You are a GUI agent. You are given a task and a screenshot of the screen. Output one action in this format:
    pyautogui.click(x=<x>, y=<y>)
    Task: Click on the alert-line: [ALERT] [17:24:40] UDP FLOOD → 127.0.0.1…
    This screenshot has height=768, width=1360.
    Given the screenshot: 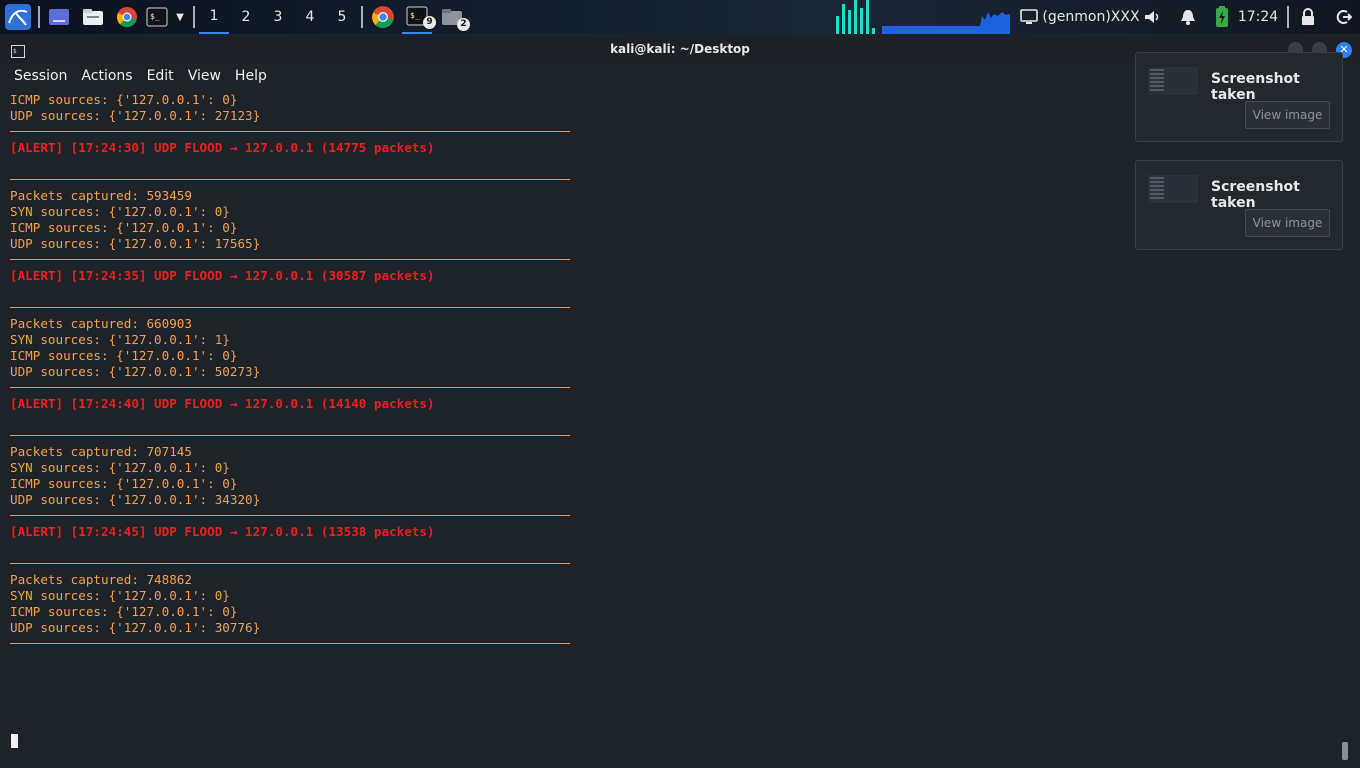 What is the action you would take?
    pyautogui.click(x=222, y=403)
    